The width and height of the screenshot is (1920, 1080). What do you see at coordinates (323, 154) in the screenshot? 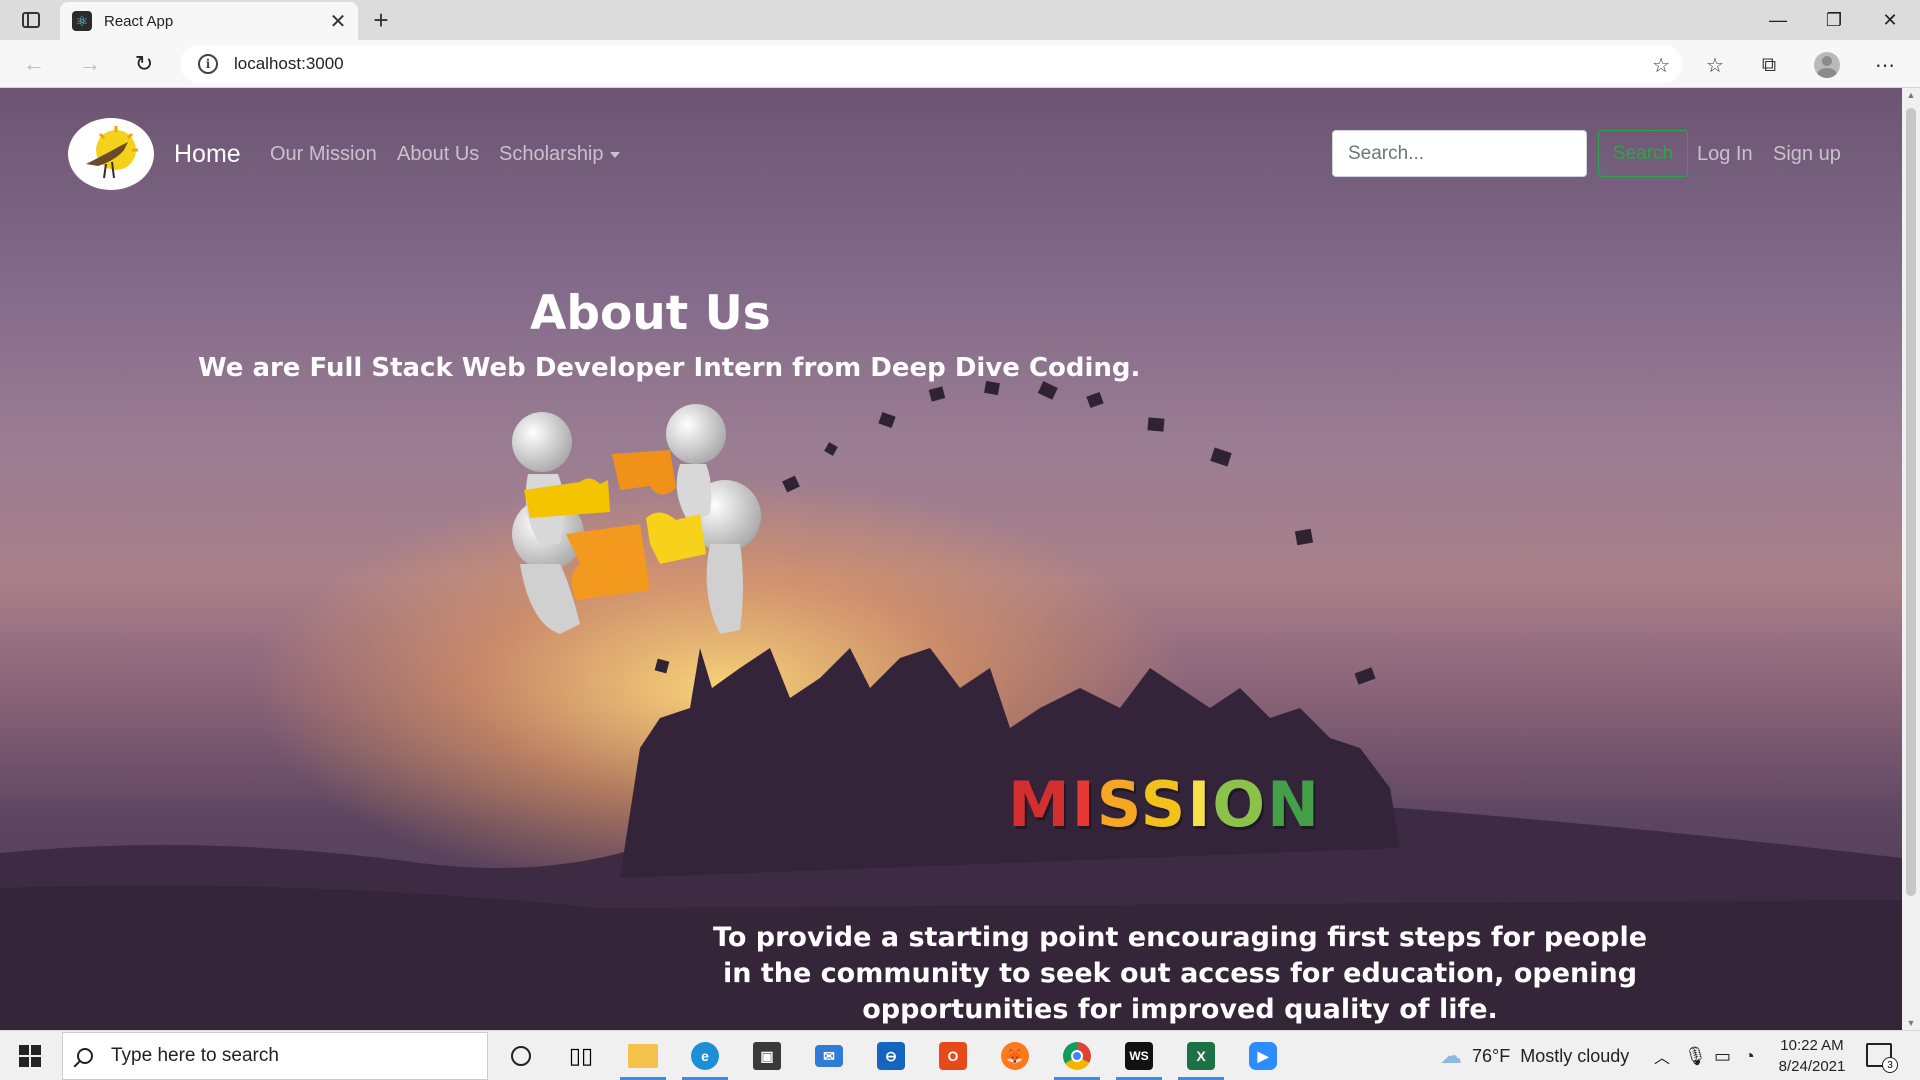
I see `nav-our-mission-link: Our Mission` at bounding box center [323, 154].